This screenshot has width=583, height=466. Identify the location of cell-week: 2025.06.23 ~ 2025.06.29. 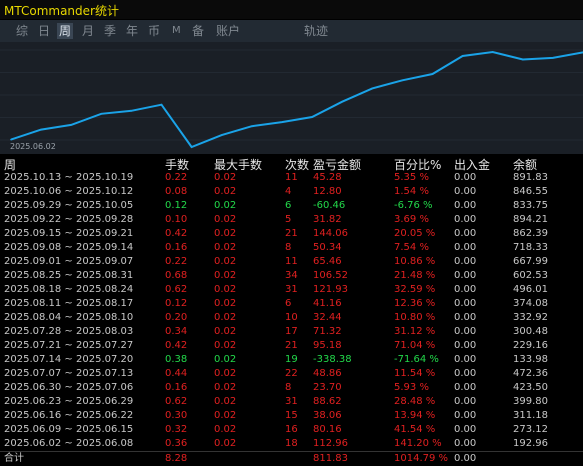
(69, 401).